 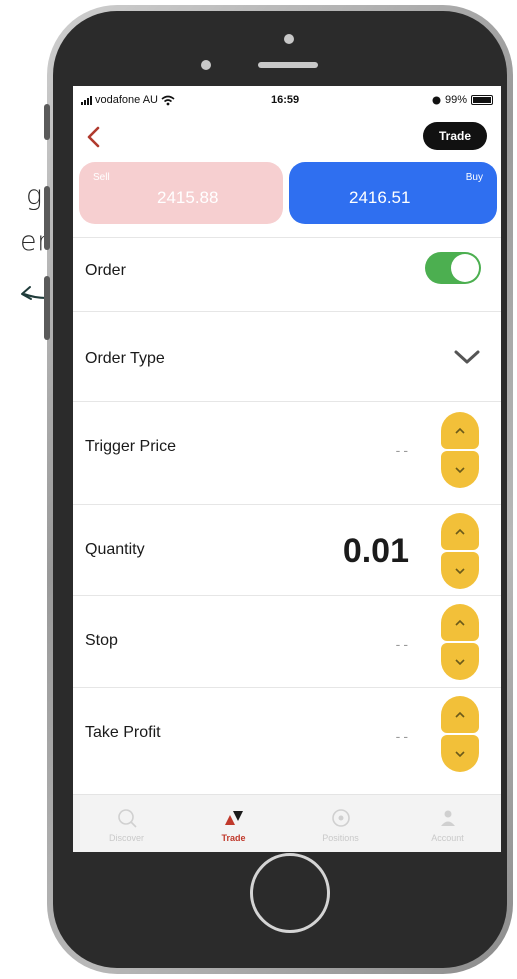 I want to click on tab-label: Discover, so click(x=126, y=838).